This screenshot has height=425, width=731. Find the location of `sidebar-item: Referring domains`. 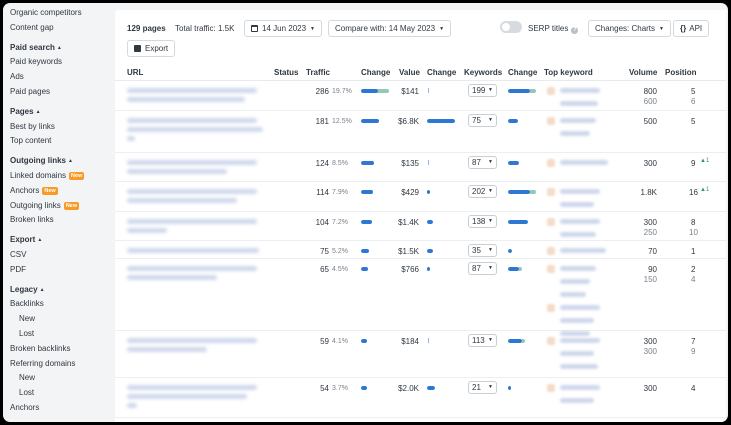

sidebar-item: Referring domains is located at coordinates (62, 364).